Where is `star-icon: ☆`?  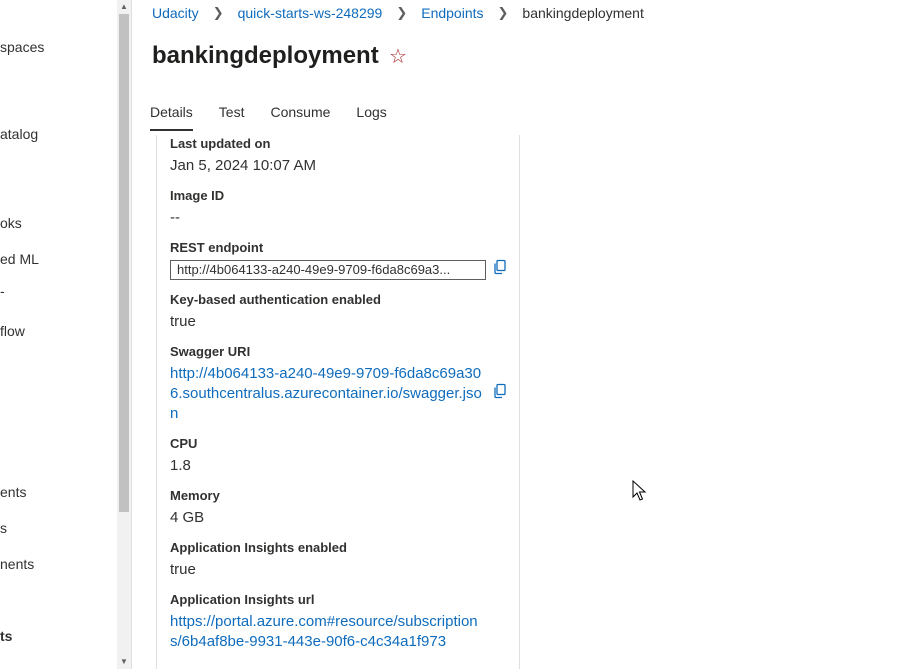
star-icon: ☆ is located at coordinates (398, 56).